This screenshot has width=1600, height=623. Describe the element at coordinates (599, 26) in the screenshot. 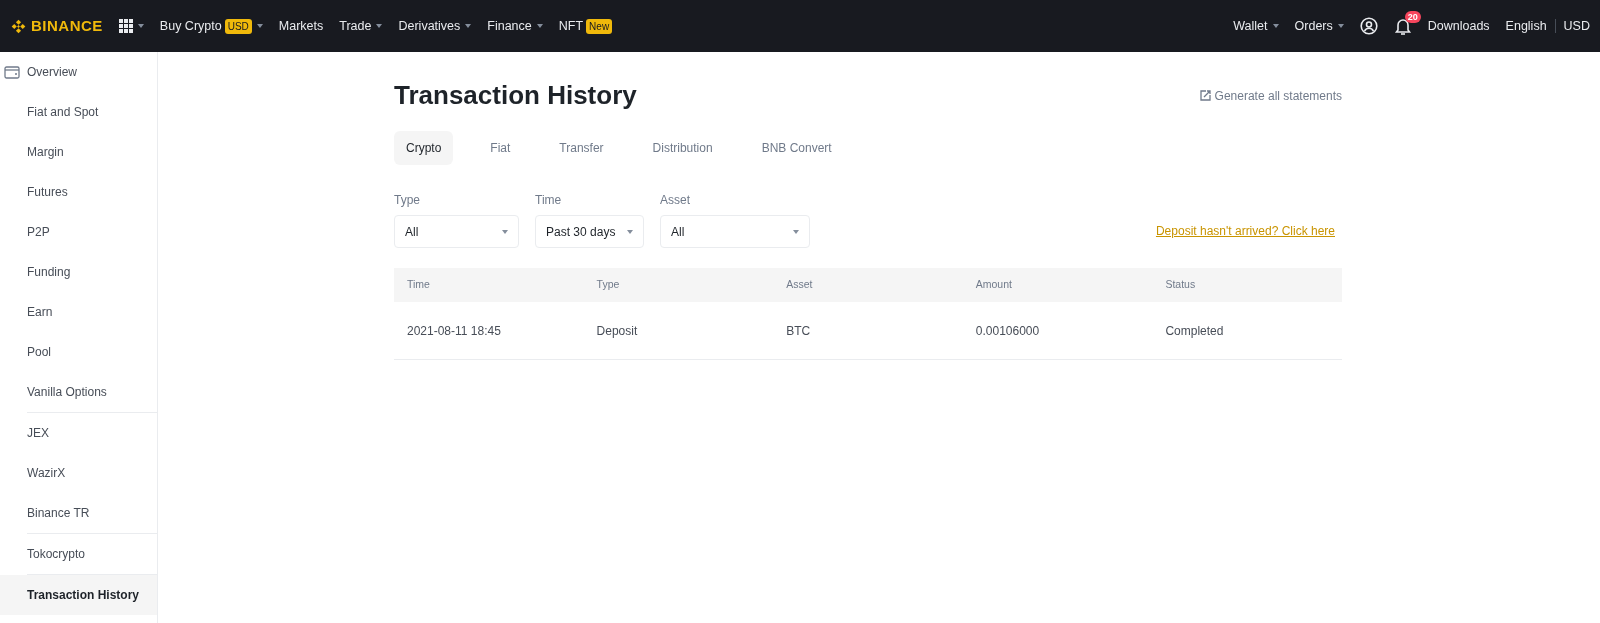

I see `menu-badge: New` at that location.